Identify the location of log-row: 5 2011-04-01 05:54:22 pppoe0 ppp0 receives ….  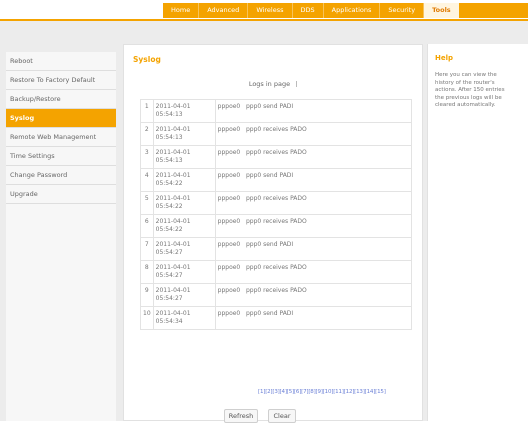
(276, 203).